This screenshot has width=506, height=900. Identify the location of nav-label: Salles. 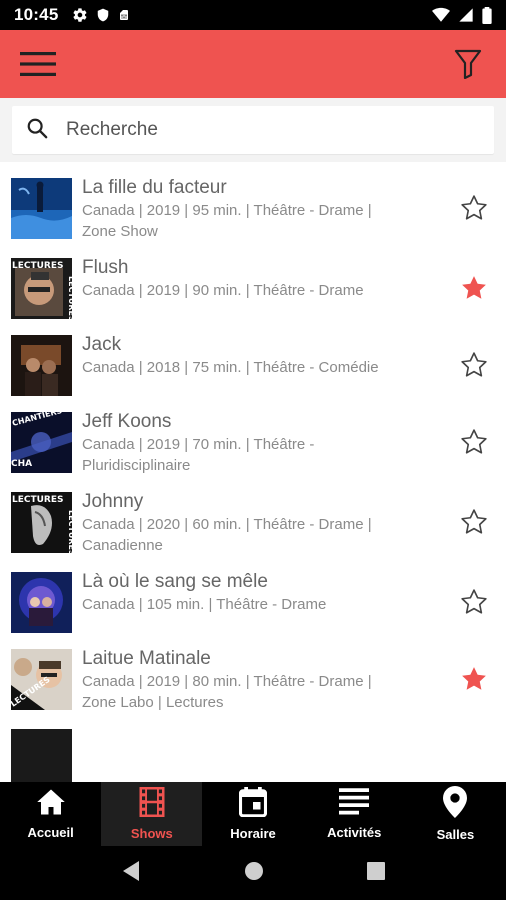
(455, 834).